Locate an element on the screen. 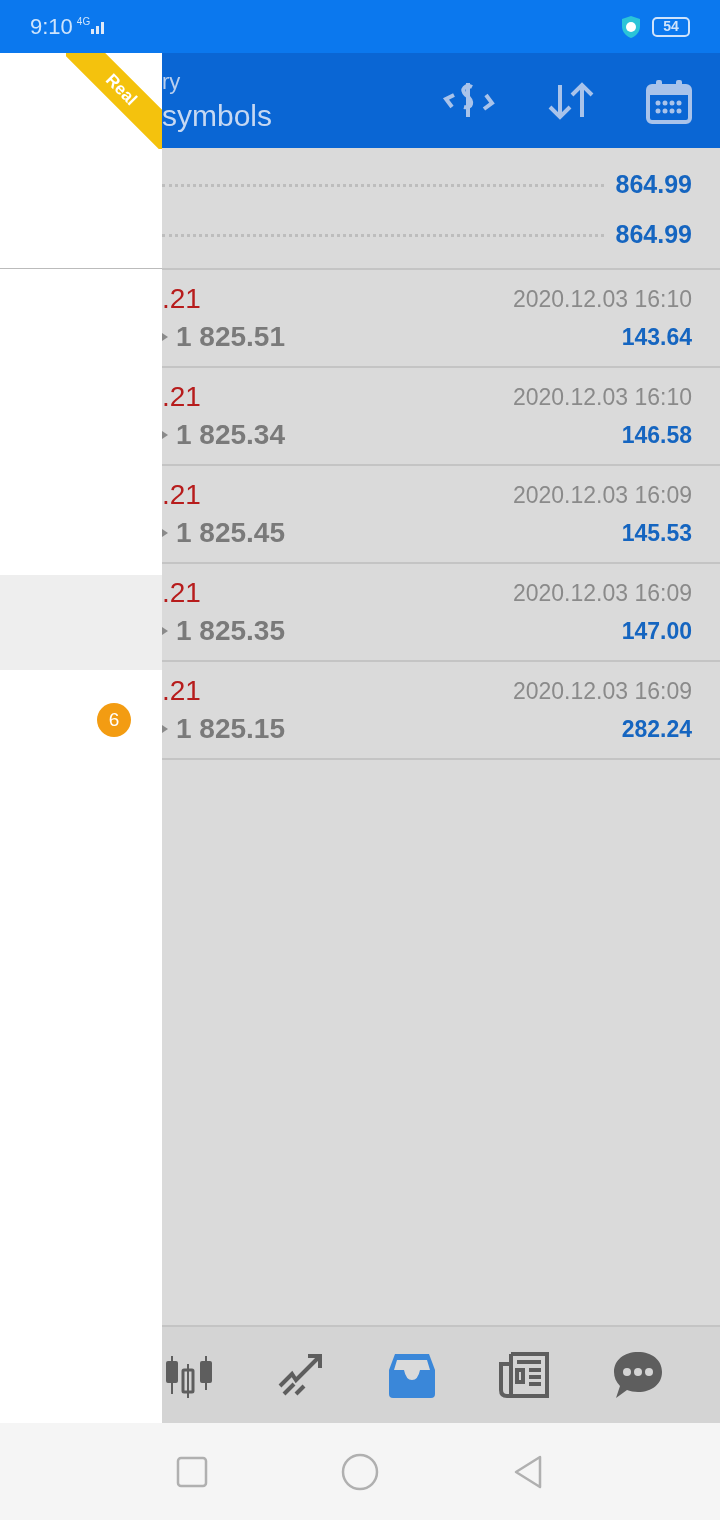  calendar-icon is located at coordinates (669, 100).